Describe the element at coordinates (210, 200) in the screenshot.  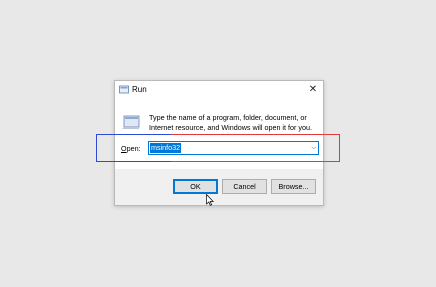
I see `mouse-cursor-icon` at that location.